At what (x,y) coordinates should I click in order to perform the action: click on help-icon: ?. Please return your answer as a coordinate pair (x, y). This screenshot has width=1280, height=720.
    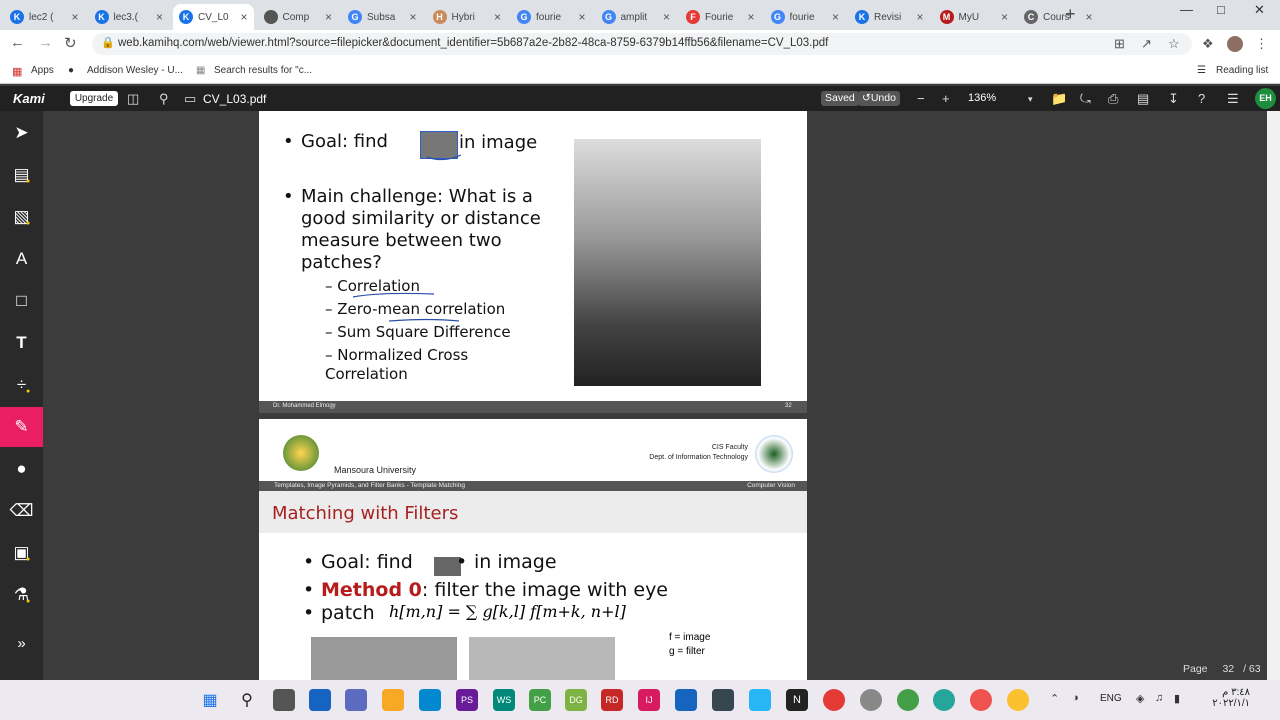
    Looking at the image, I should click on (1201, 98).